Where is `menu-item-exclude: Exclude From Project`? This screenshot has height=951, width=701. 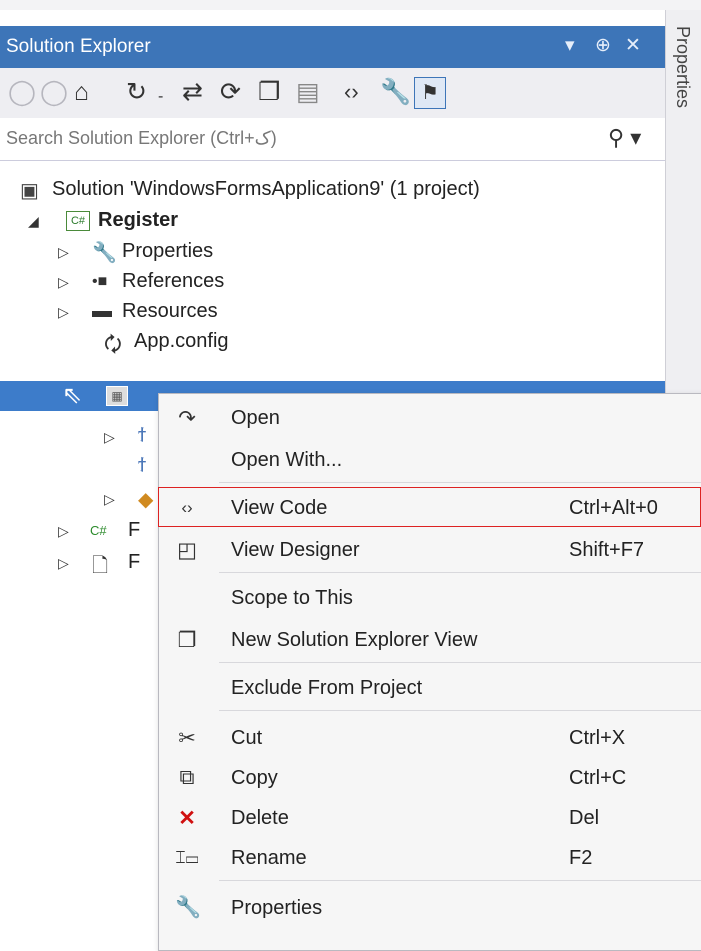
menu-item-exclude: Exclude From Project is located at coordinates (430, 688).